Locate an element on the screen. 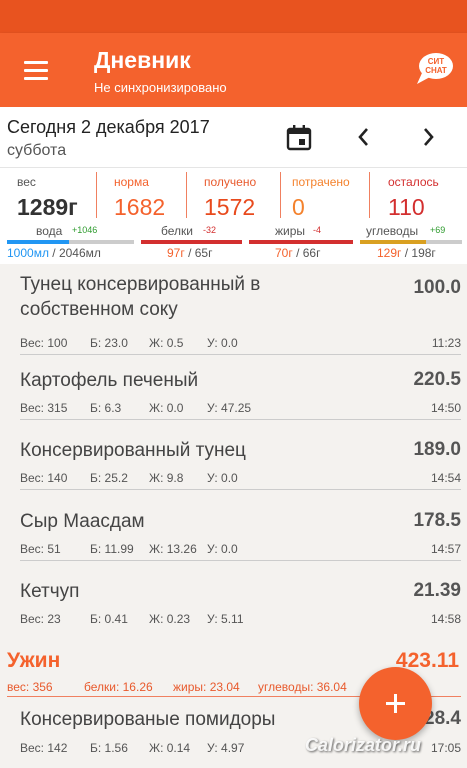  stat-value: 1572 is located at coordinates (230, 207).